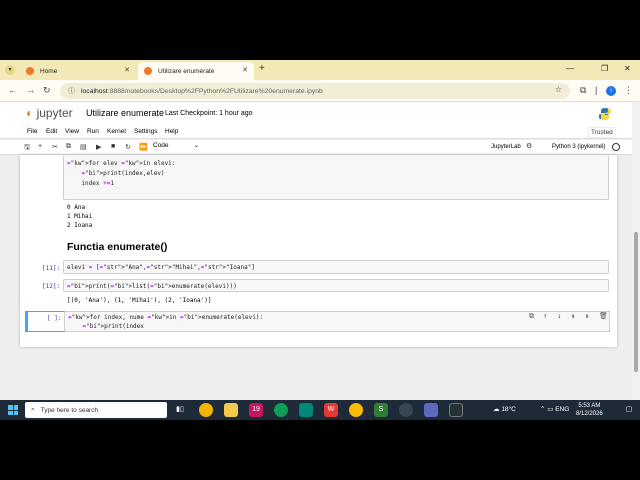 Image resolution: width=640 pixels, height=480 pixels. I want to click on output-line: 1 Mihai, so click(80, 216).